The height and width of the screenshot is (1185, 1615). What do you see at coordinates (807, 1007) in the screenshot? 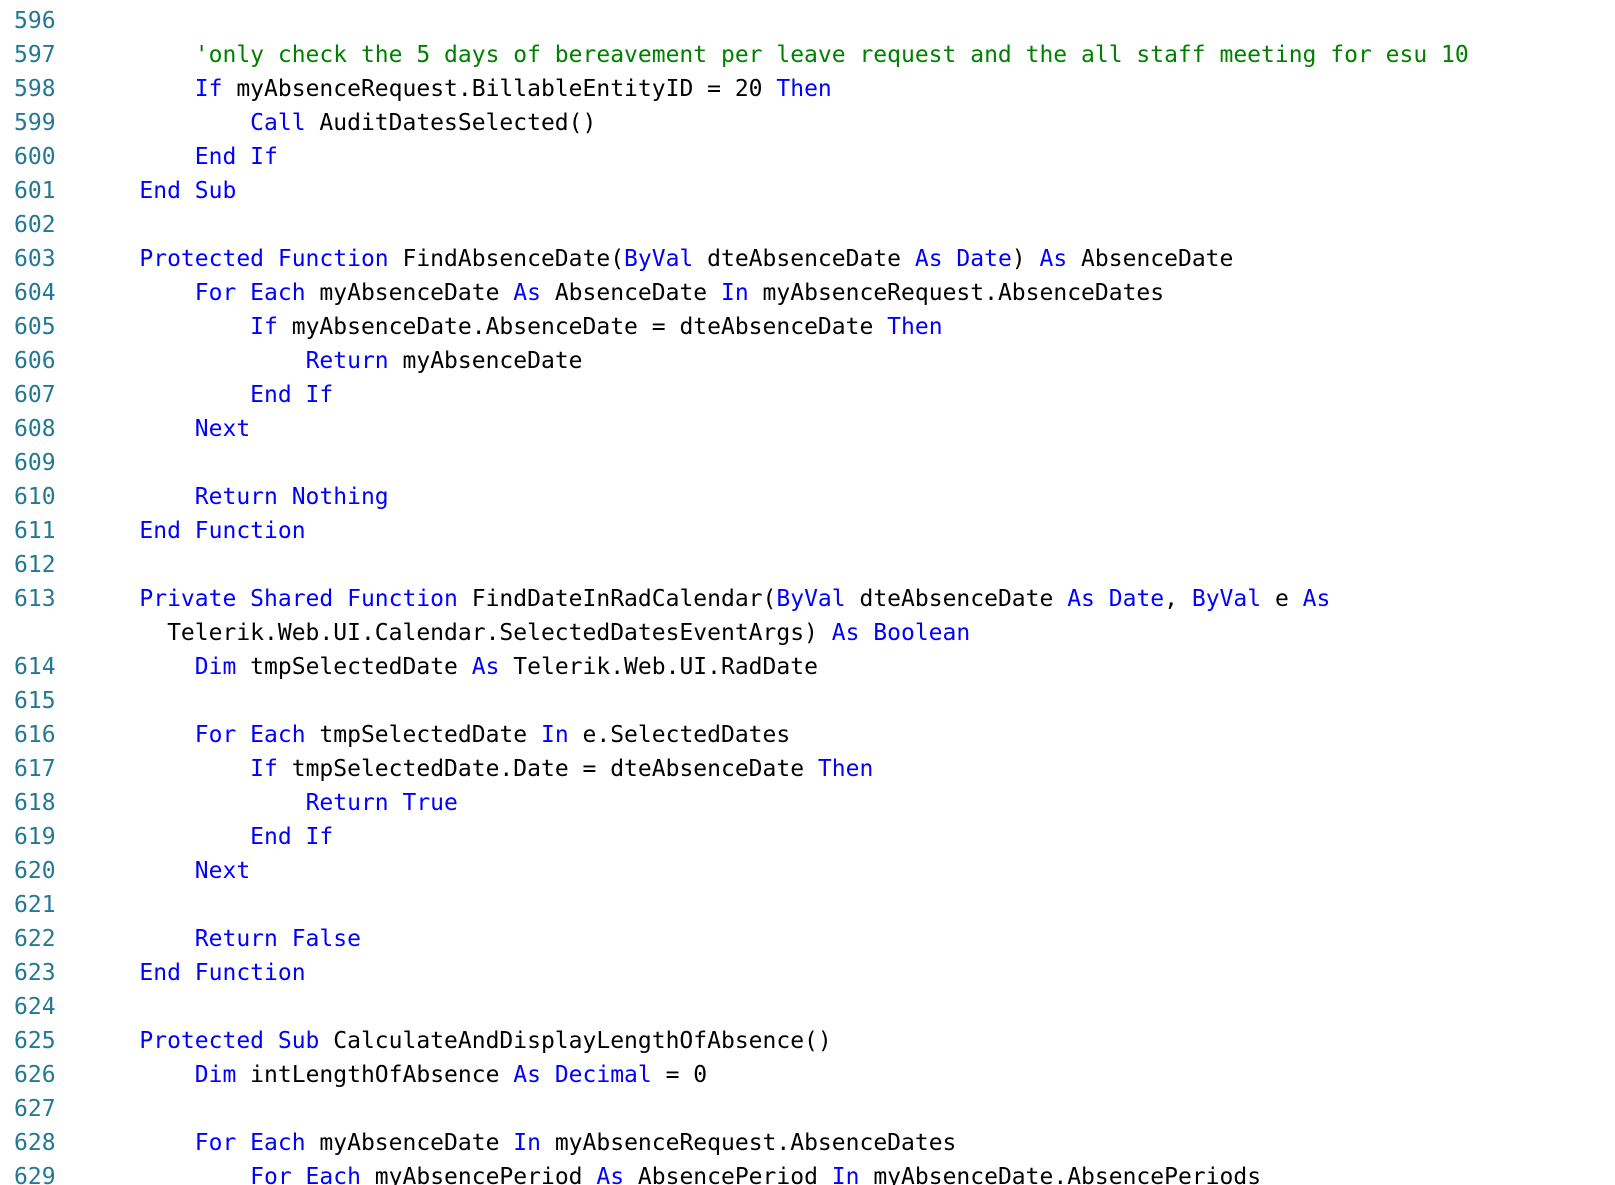
I see `code-line: 624` at bounding box center [807, 1007].